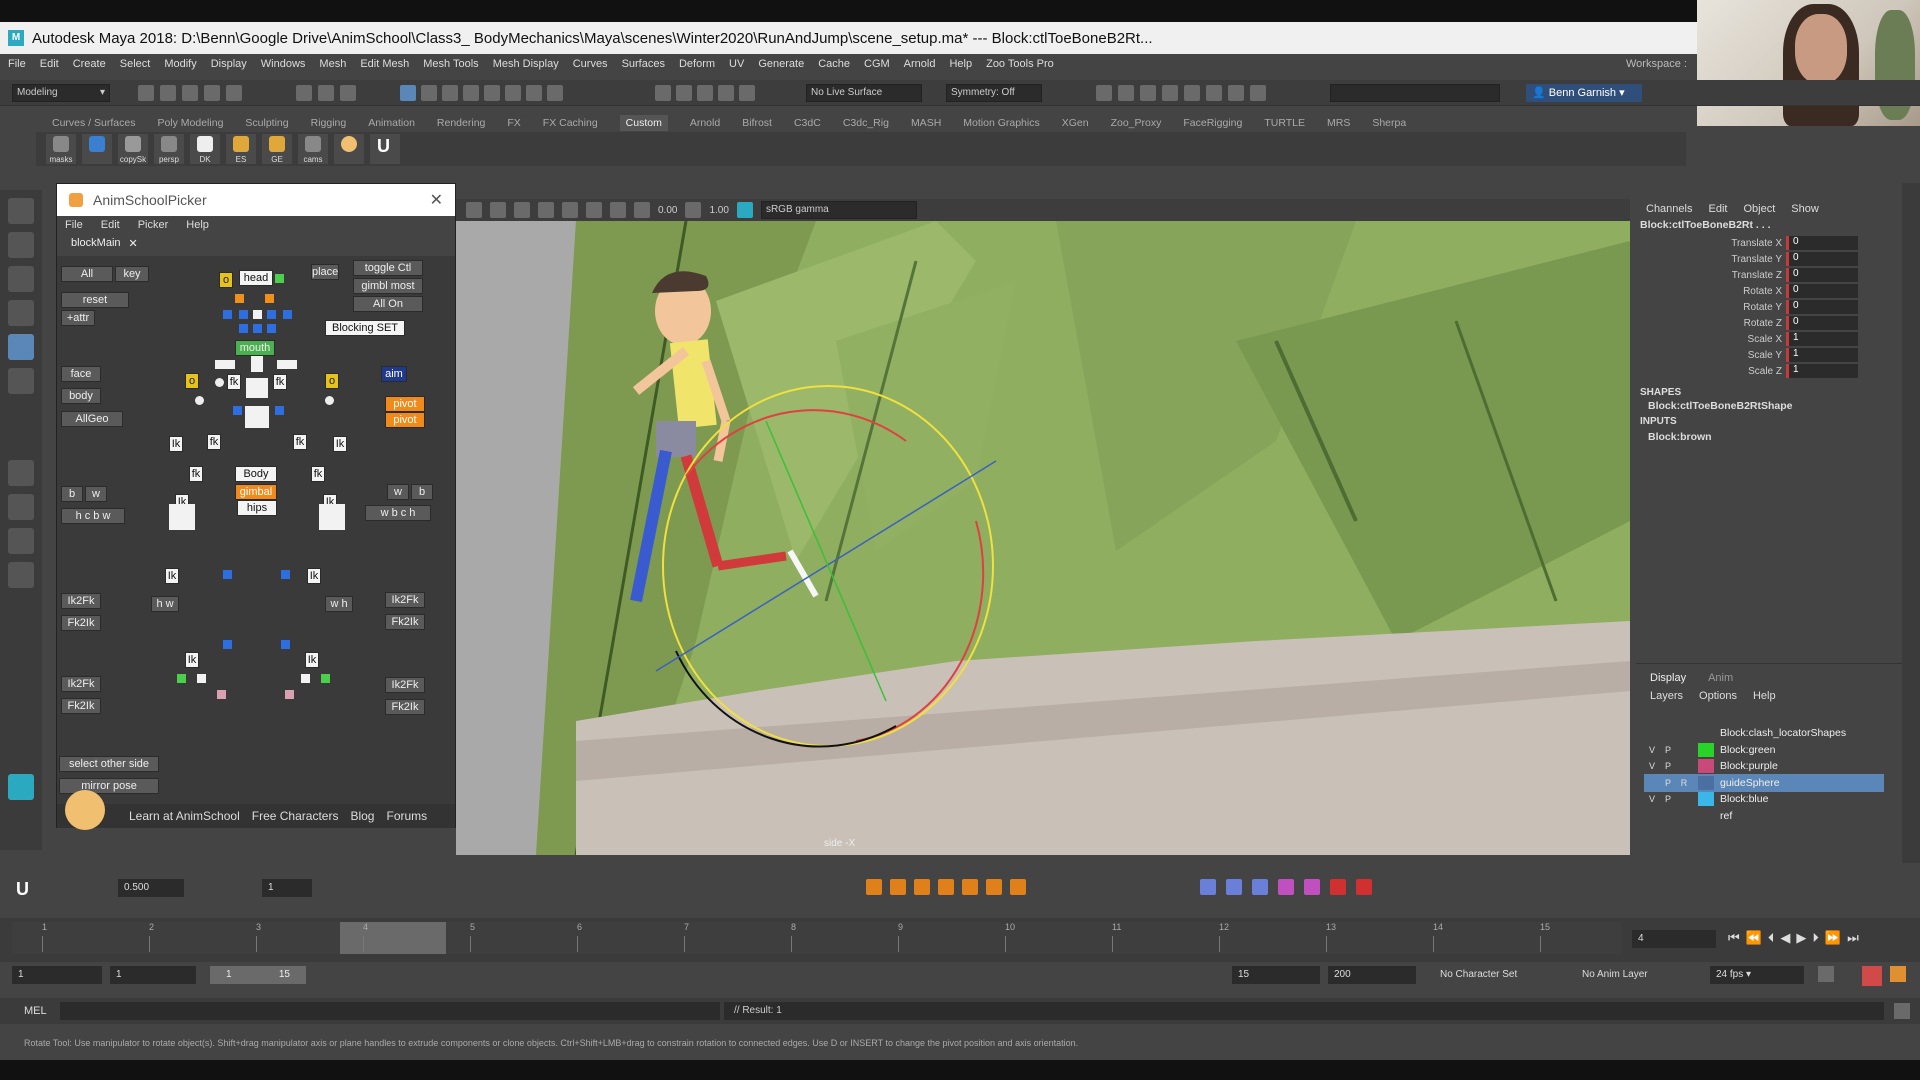  I want to click on step-forward-icon: ⏩, so click(1833, 938).